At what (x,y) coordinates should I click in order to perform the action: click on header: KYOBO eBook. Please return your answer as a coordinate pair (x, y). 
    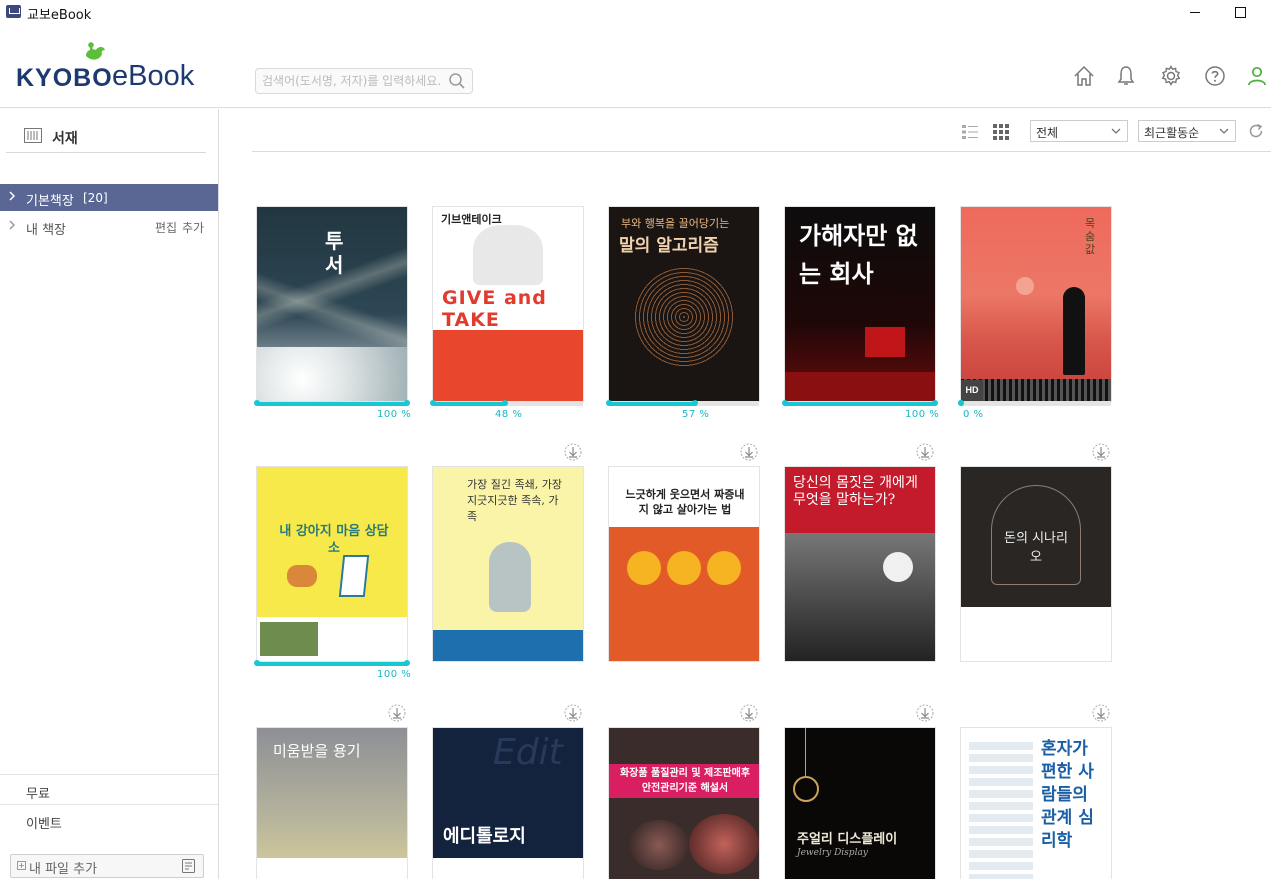
    Looking at the image, I should click on (635, 66).